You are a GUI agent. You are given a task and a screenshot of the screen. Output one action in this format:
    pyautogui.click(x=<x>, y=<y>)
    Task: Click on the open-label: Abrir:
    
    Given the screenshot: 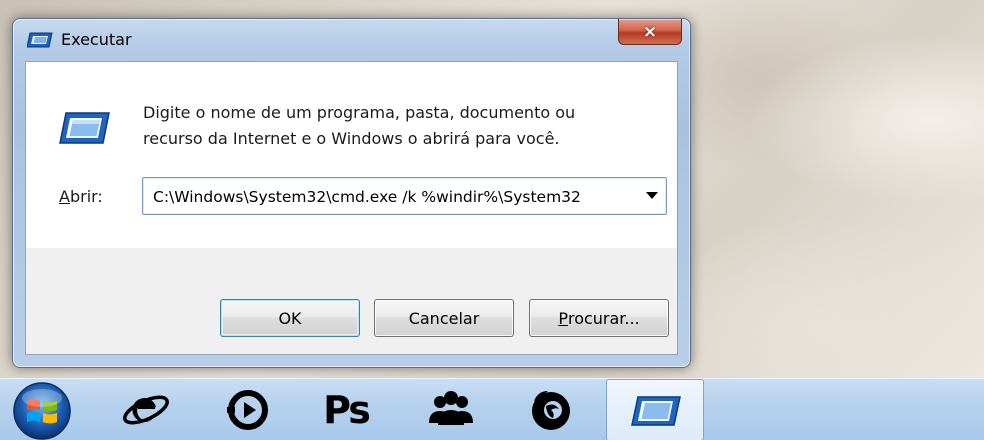 What is the action you would take?
    pyautogui.click(x=81, y=196)
    